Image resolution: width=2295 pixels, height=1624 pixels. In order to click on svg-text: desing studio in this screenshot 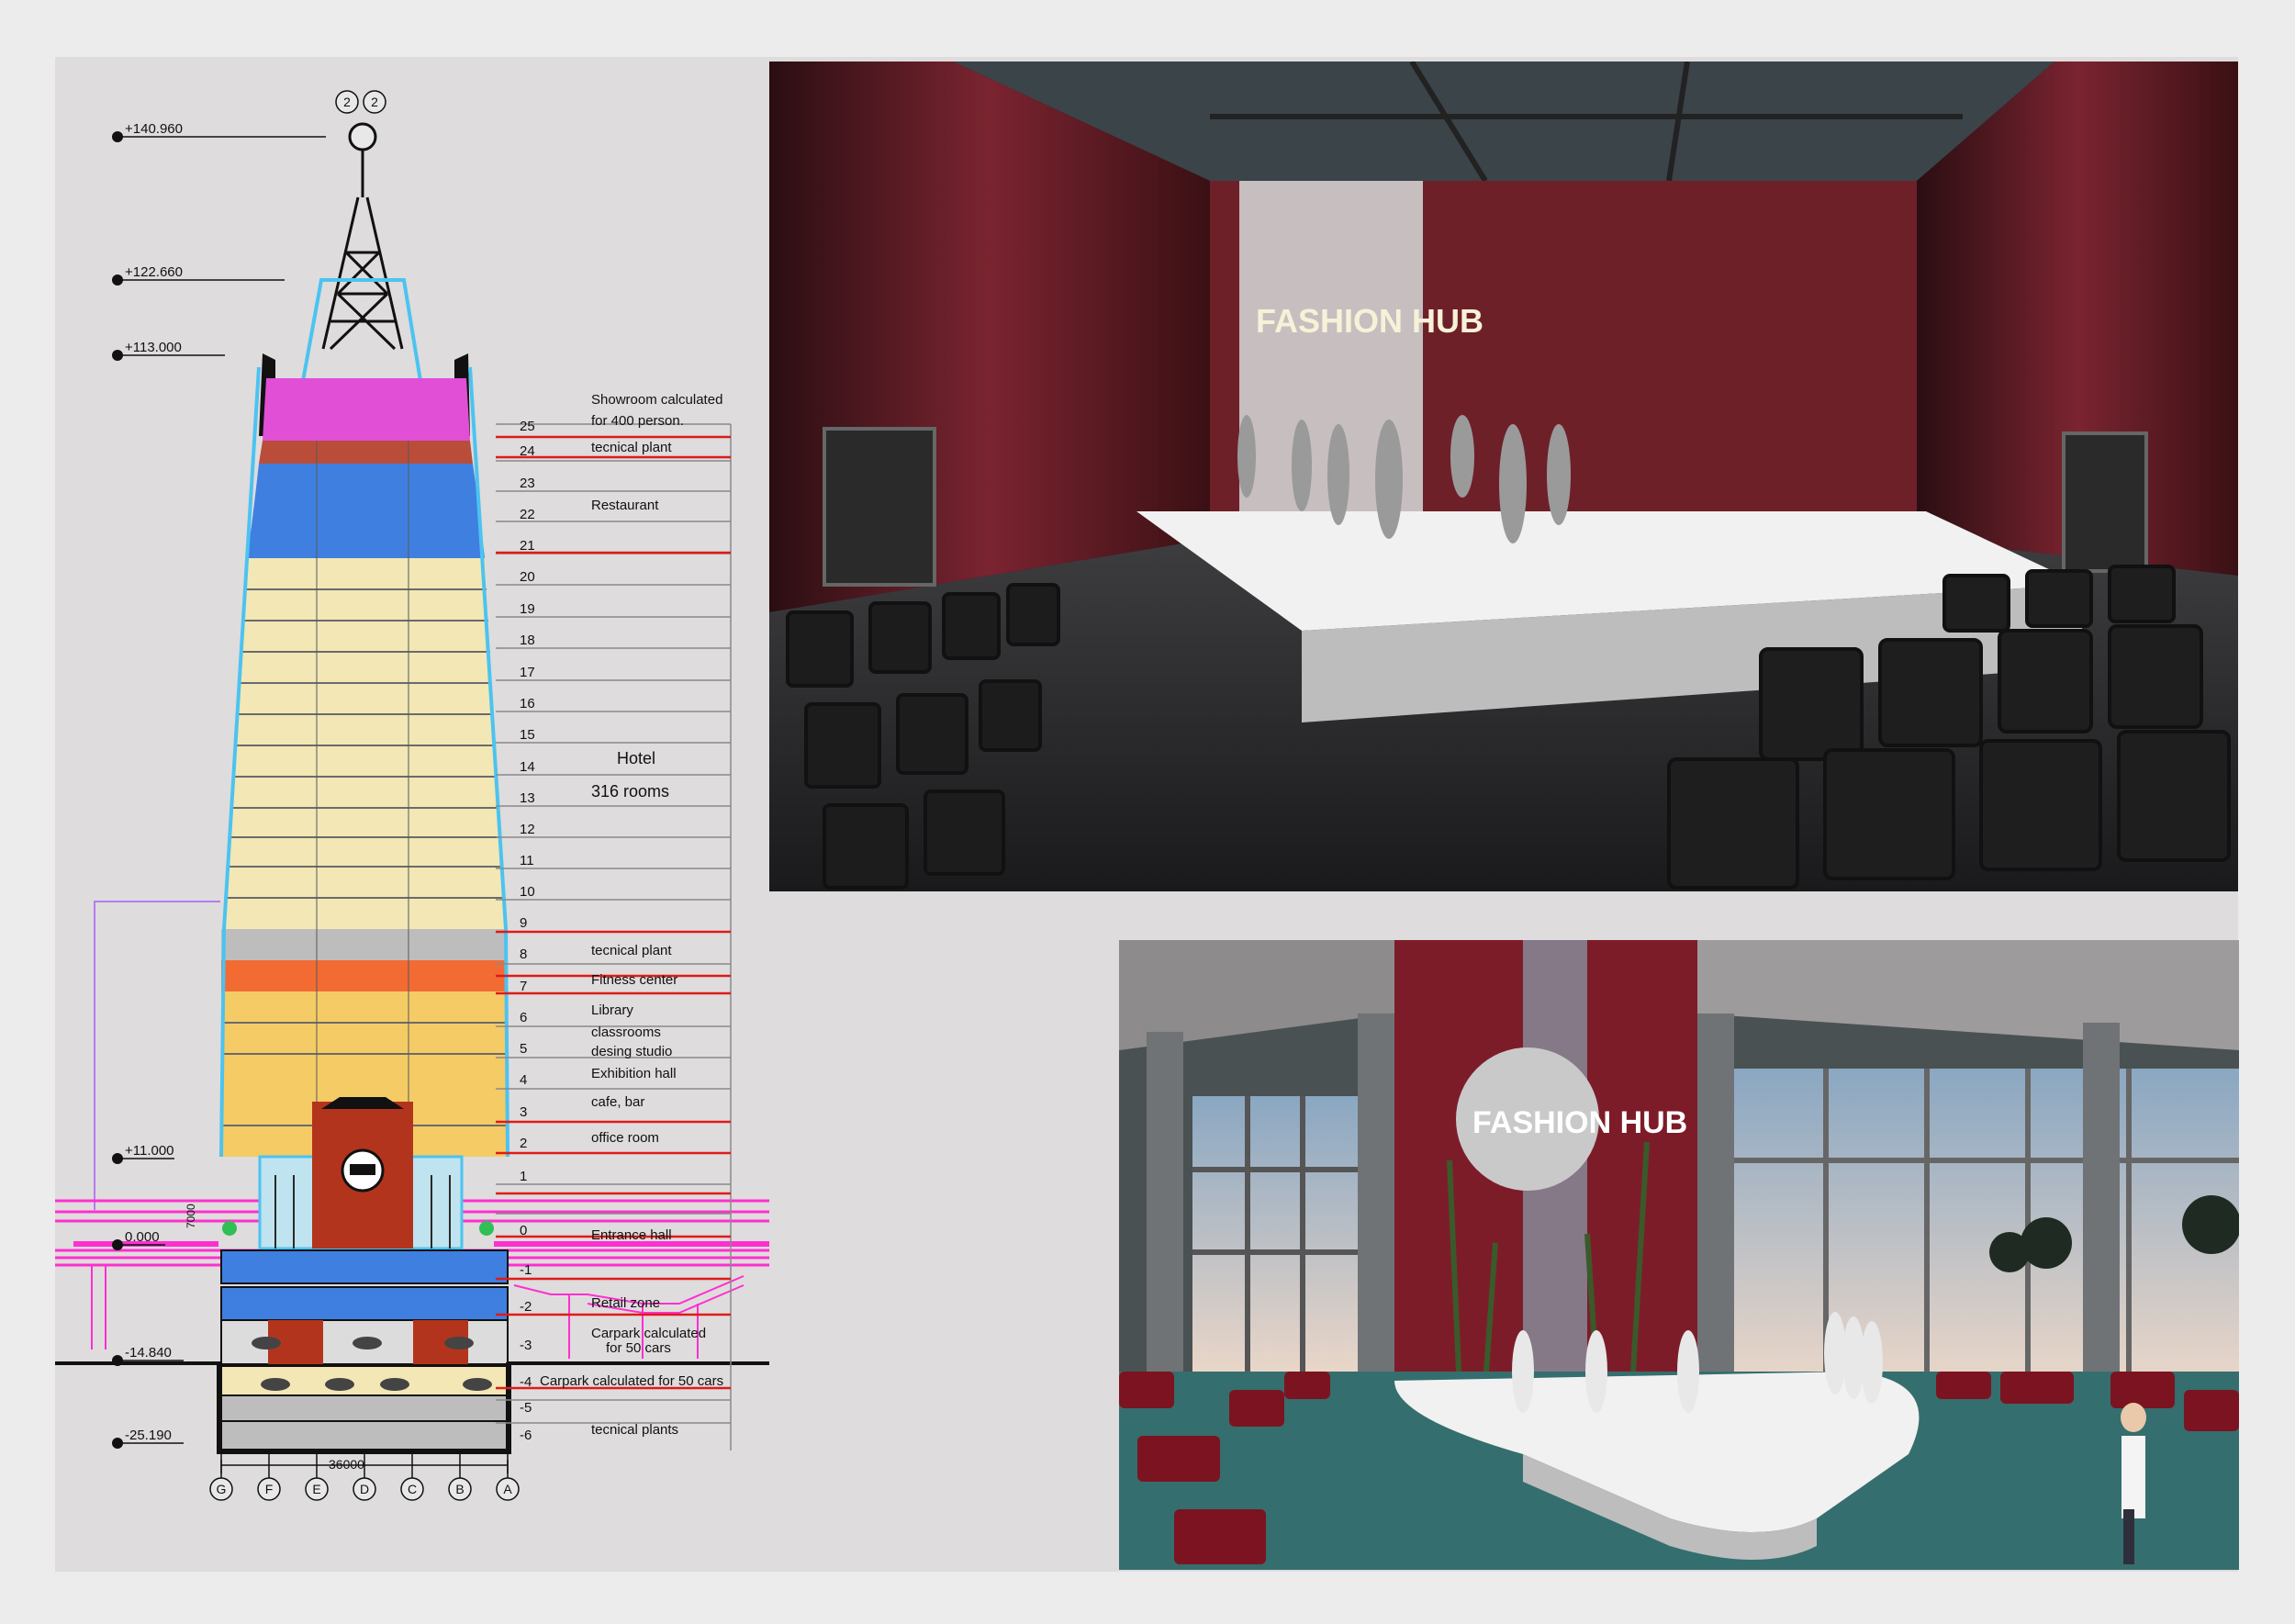, I will do `click(631, 1051)`.